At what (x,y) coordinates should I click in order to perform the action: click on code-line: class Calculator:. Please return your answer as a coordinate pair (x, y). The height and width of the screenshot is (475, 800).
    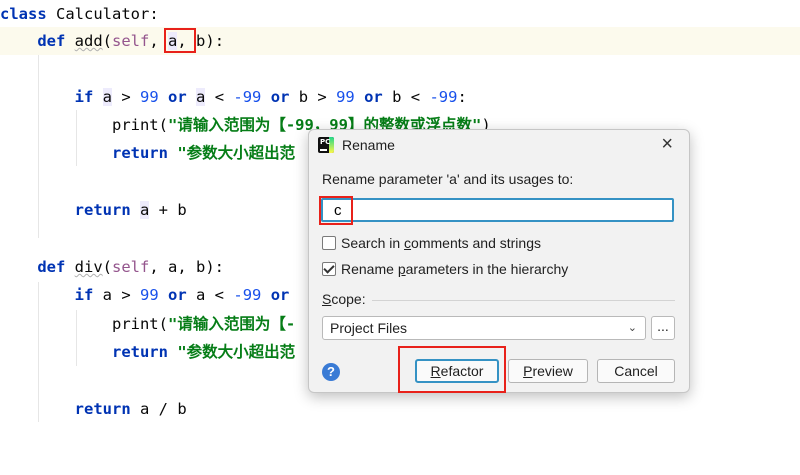
    Looking at the image, I should click on (79, 14).